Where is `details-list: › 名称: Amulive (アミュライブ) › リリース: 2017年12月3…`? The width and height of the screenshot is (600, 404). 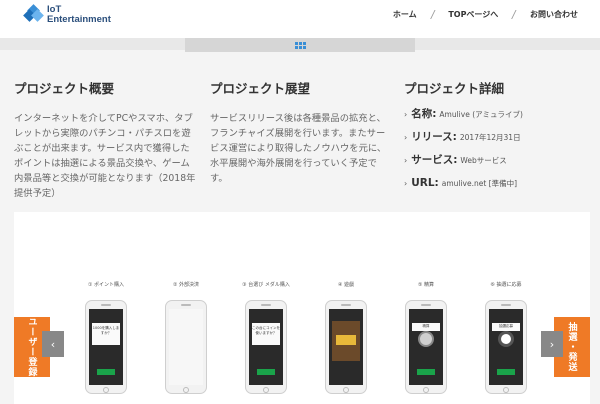 details-list: › 名称: Amulive (アミュライブ) › リリース: 2017年12月3… is located at coordinates (496, 149).